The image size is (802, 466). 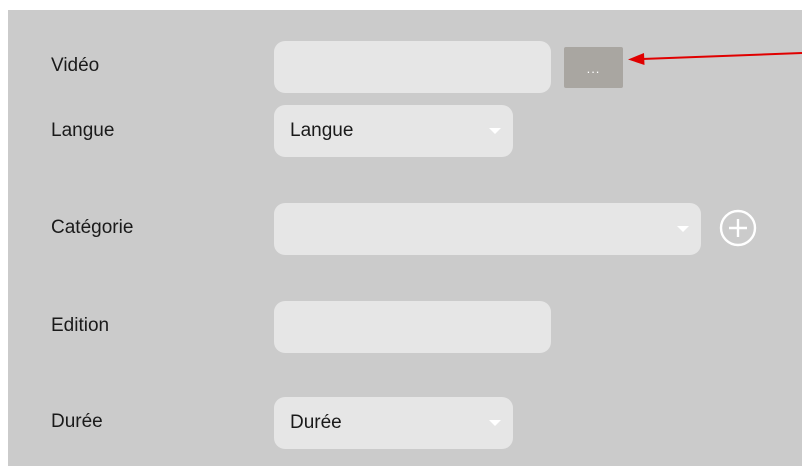 I want to click on edition-label: Edition, so click(x=80, y=325).